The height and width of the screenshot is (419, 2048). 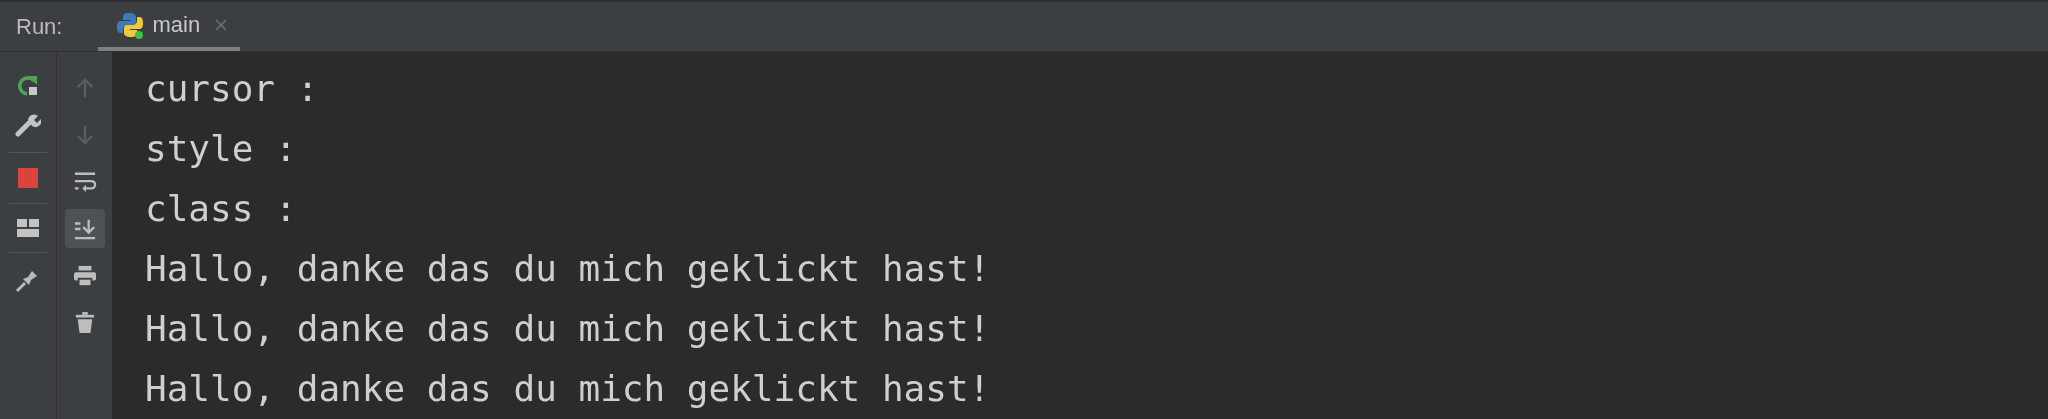 I want to click on printer-icon, so click(x=84, y=275).